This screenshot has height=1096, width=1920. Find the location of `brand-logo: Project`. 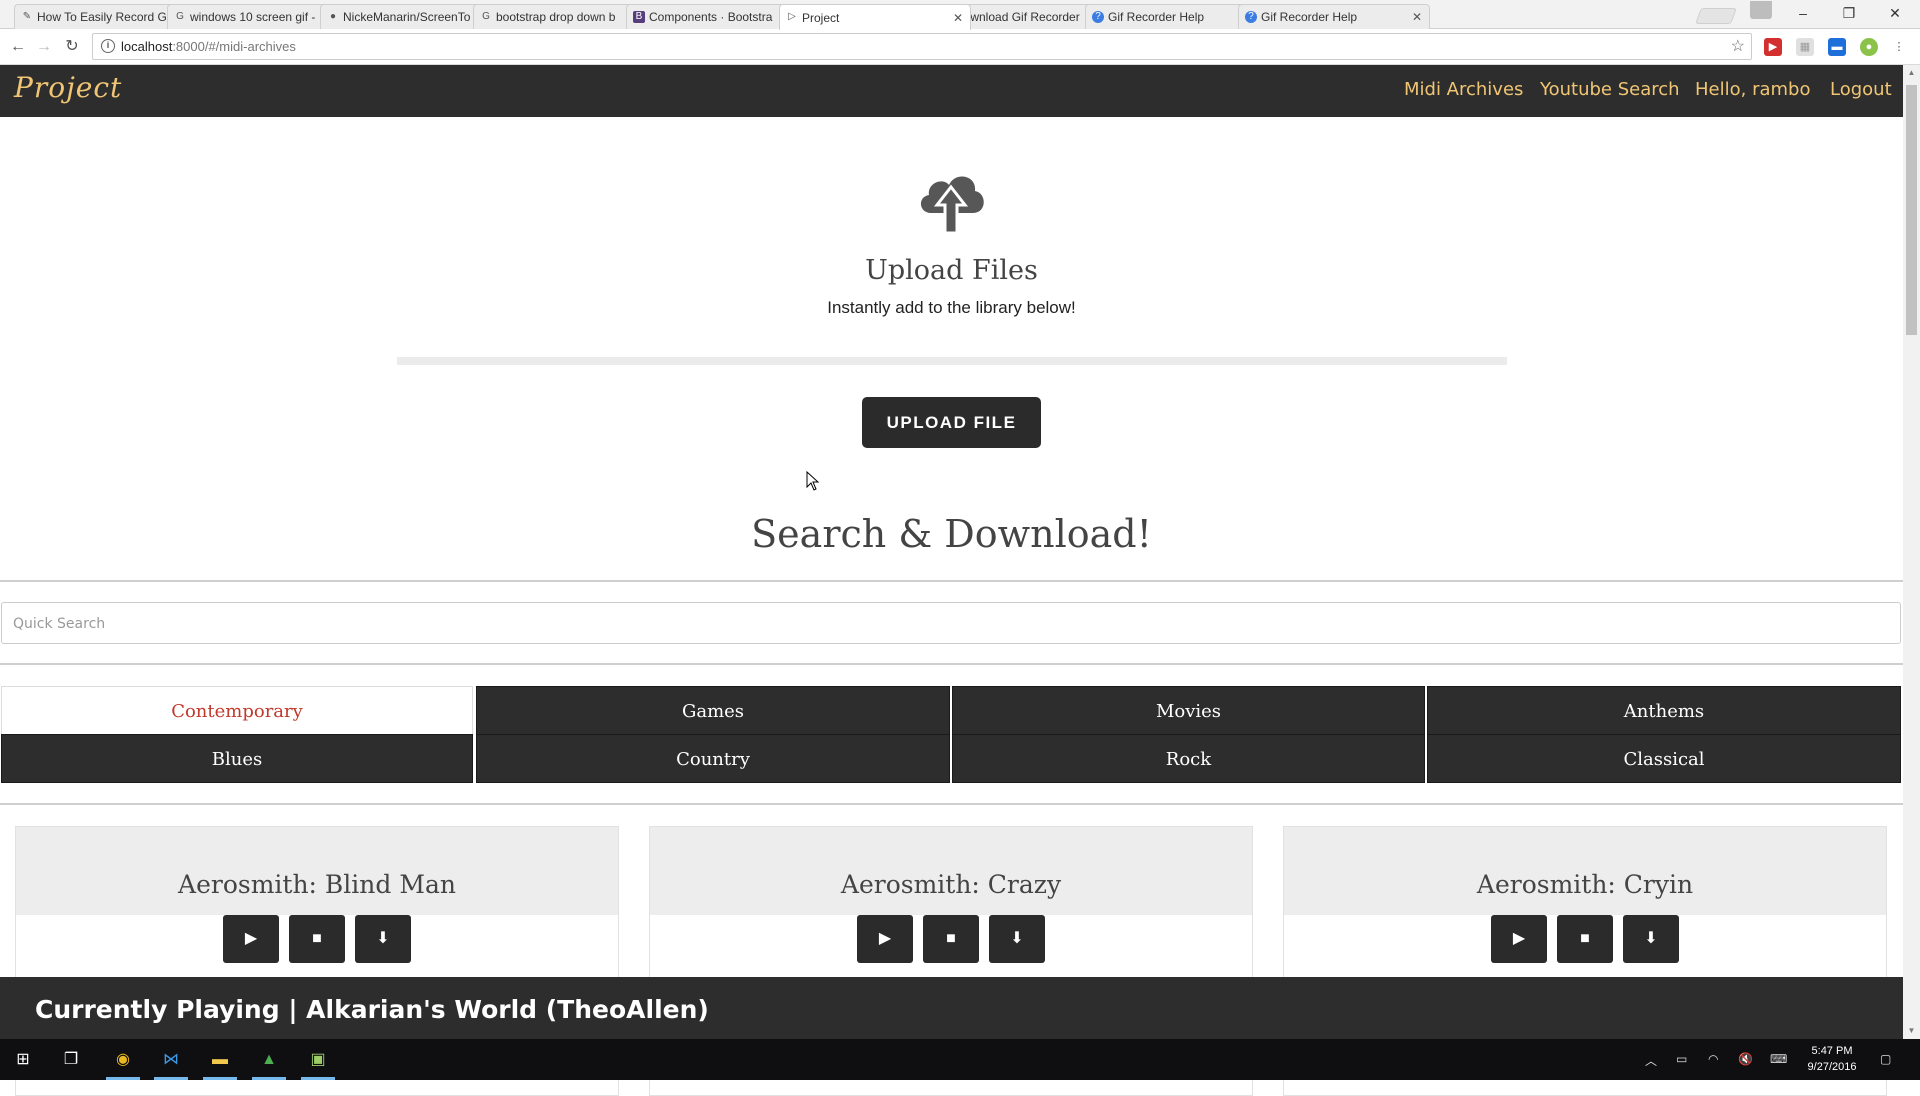

brand-logo: Project is located at coordinates (68, 87).